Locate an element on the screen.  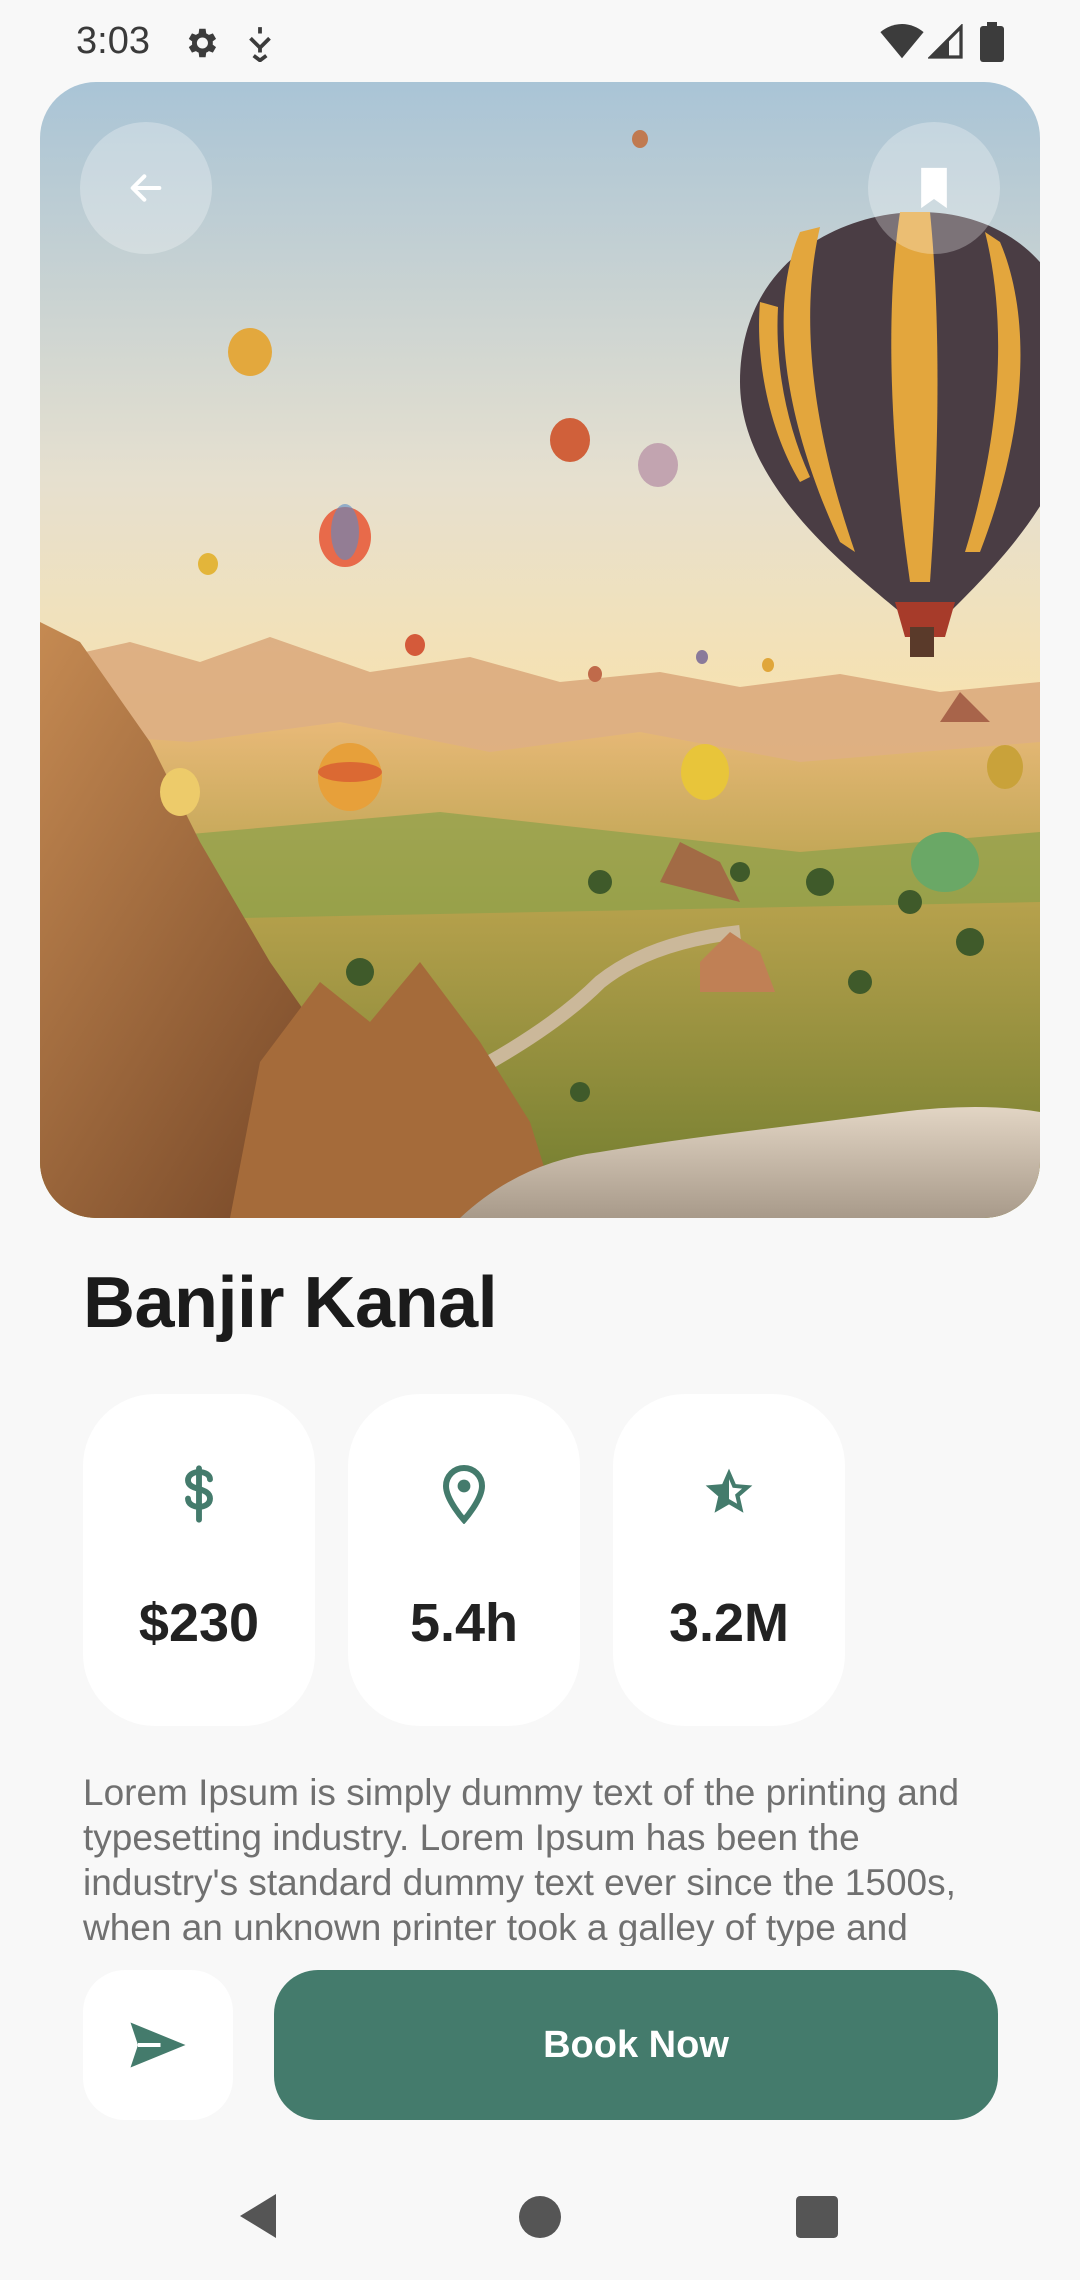
bookmark-button is located at coordinates (934, 188).